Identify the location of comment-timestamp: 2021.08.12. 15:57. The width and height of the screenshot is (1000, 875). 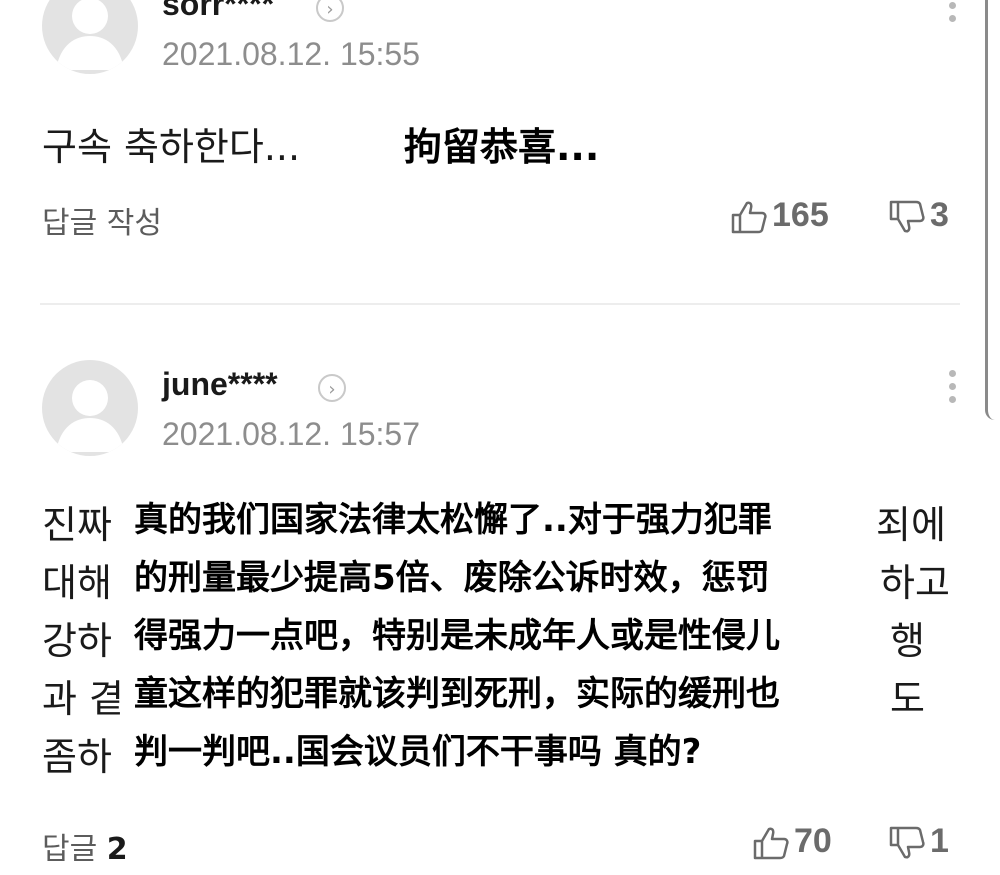
(291, 434).